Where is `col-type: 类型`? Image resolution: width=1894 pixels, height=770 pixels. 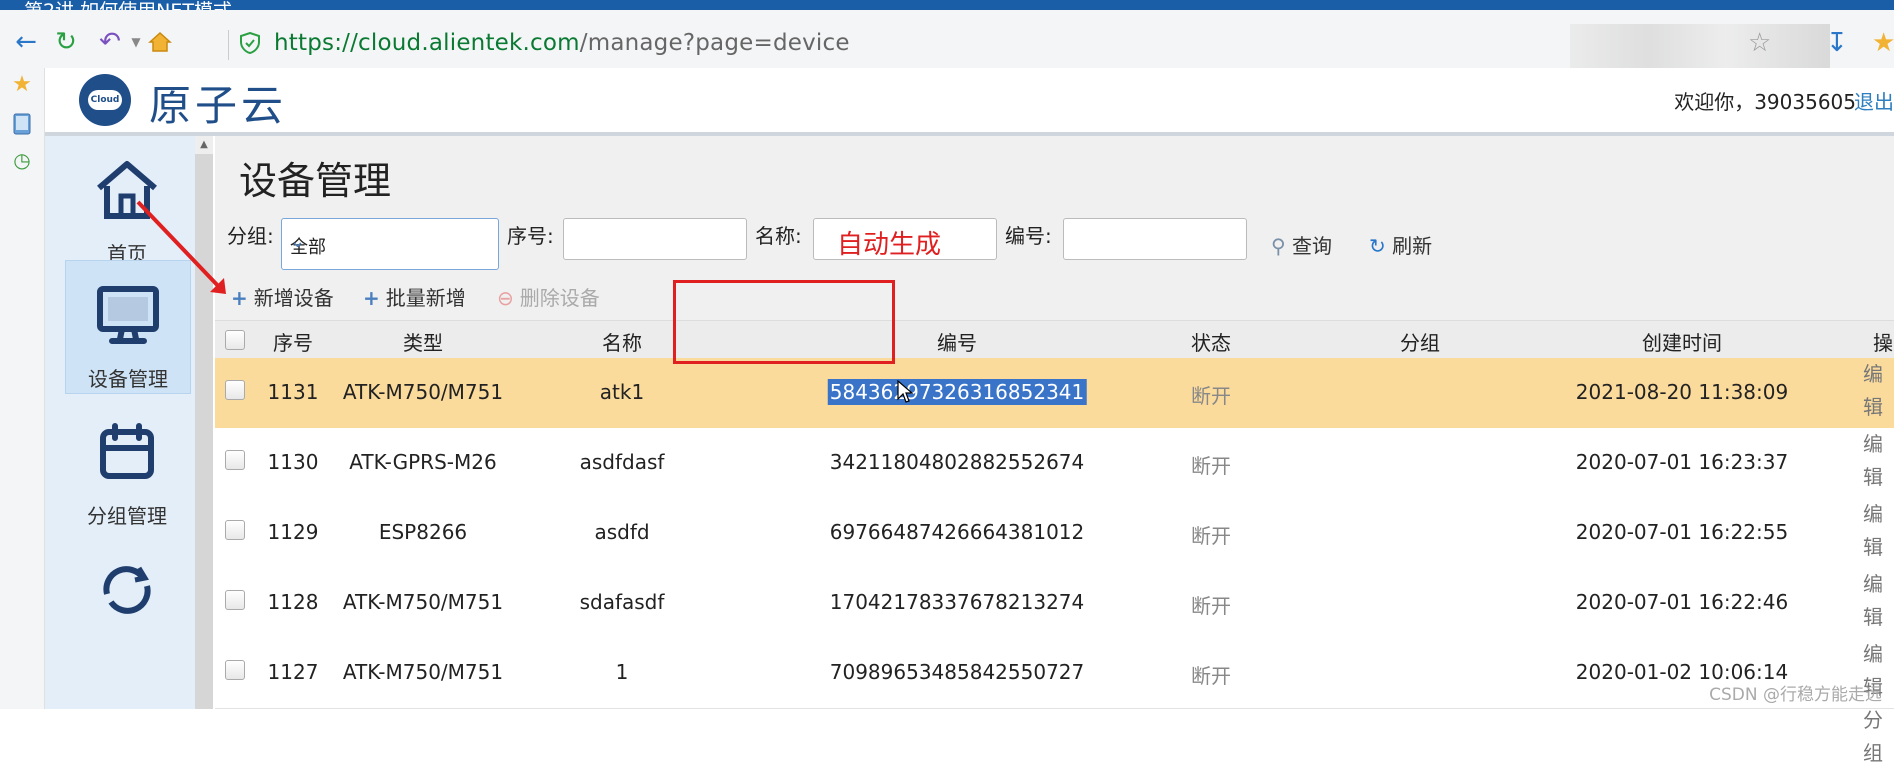
col-type: 类型 is located at coordinates (423, 341).